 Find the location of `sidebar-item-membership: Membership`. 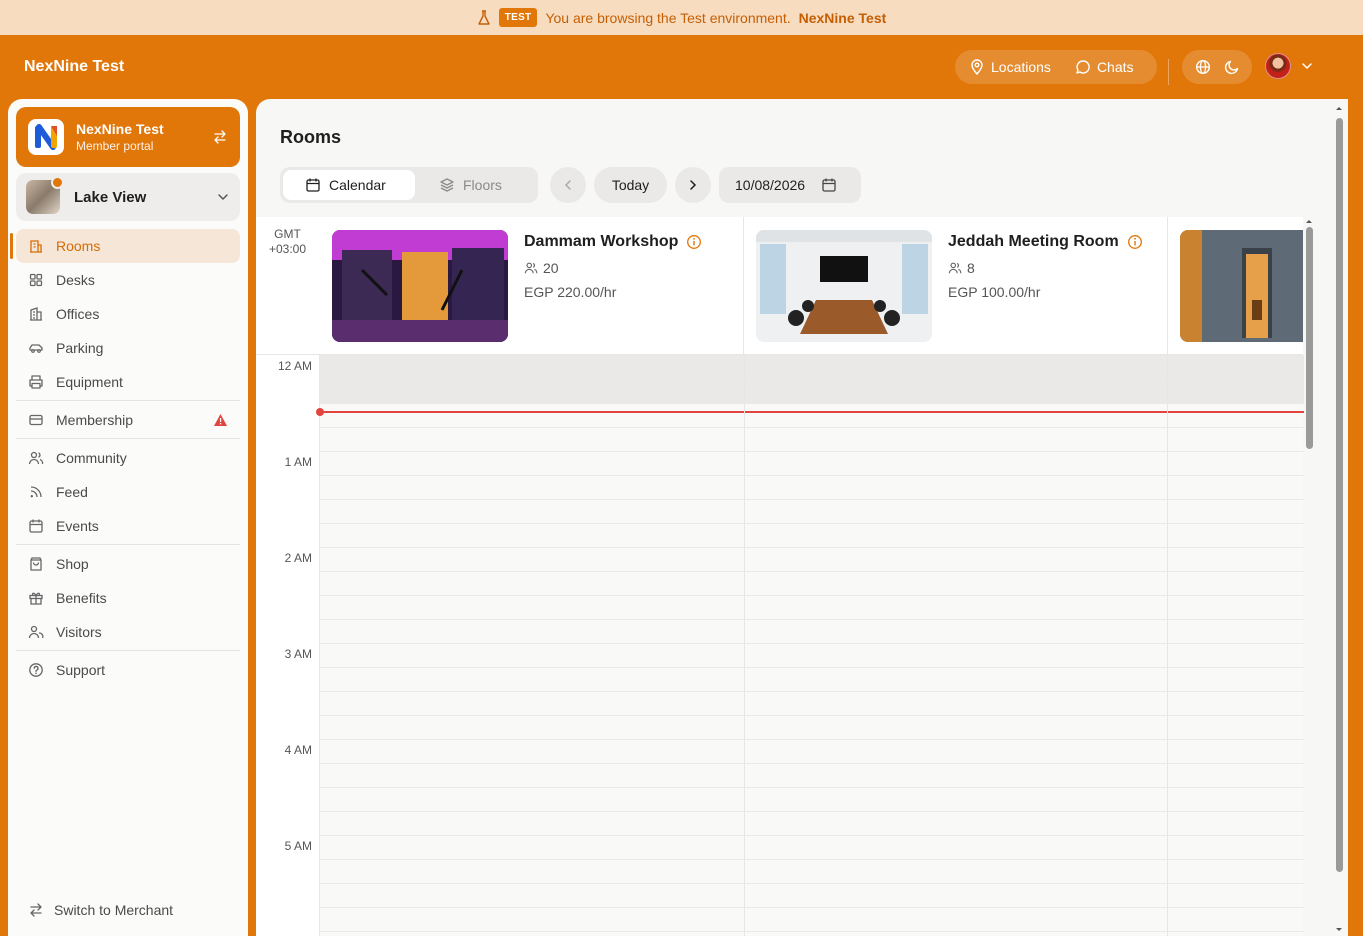

sidebar-item-membership: Membership is located at coordinates (128, 420).